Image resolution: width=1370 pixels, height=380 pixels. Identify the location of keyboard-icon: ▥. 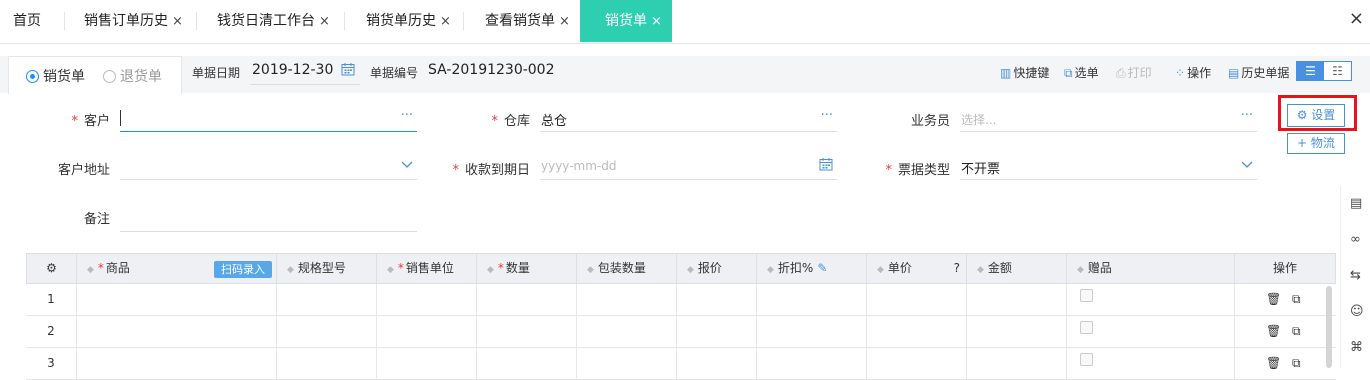
(1006, 73).